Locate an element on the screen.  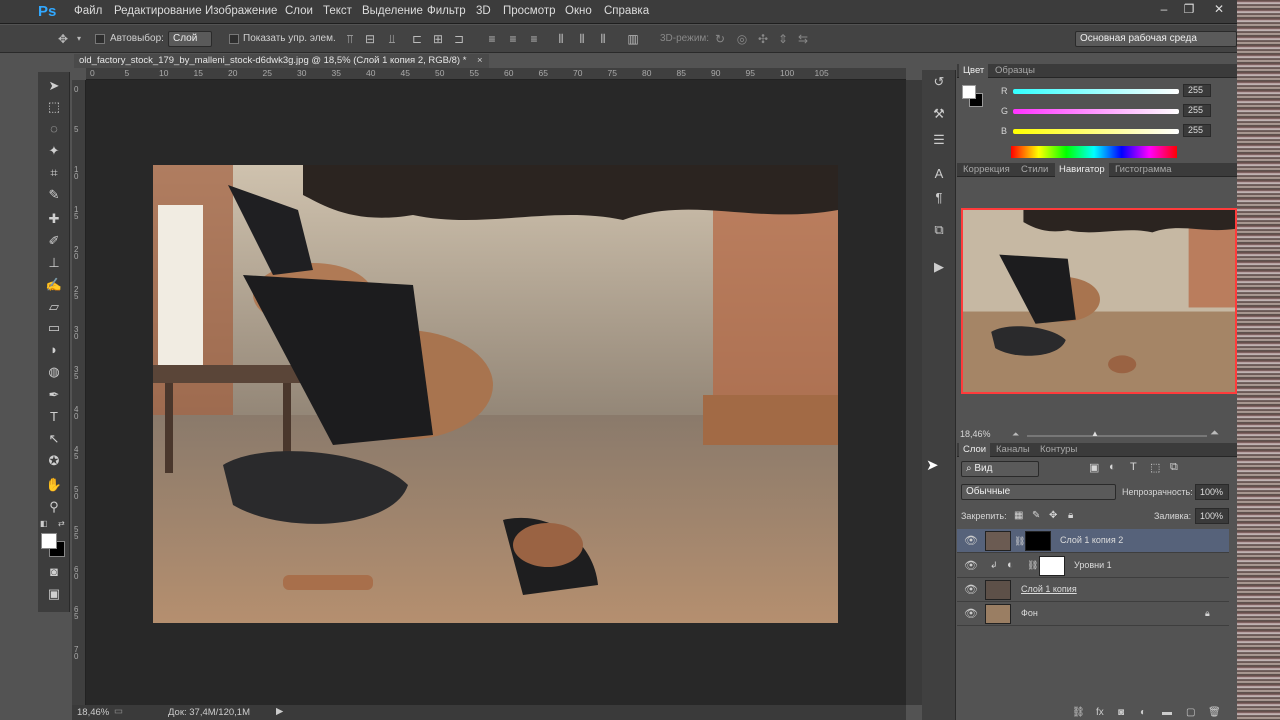
filter-type-icon: T is located at coordinates (1133, 467).